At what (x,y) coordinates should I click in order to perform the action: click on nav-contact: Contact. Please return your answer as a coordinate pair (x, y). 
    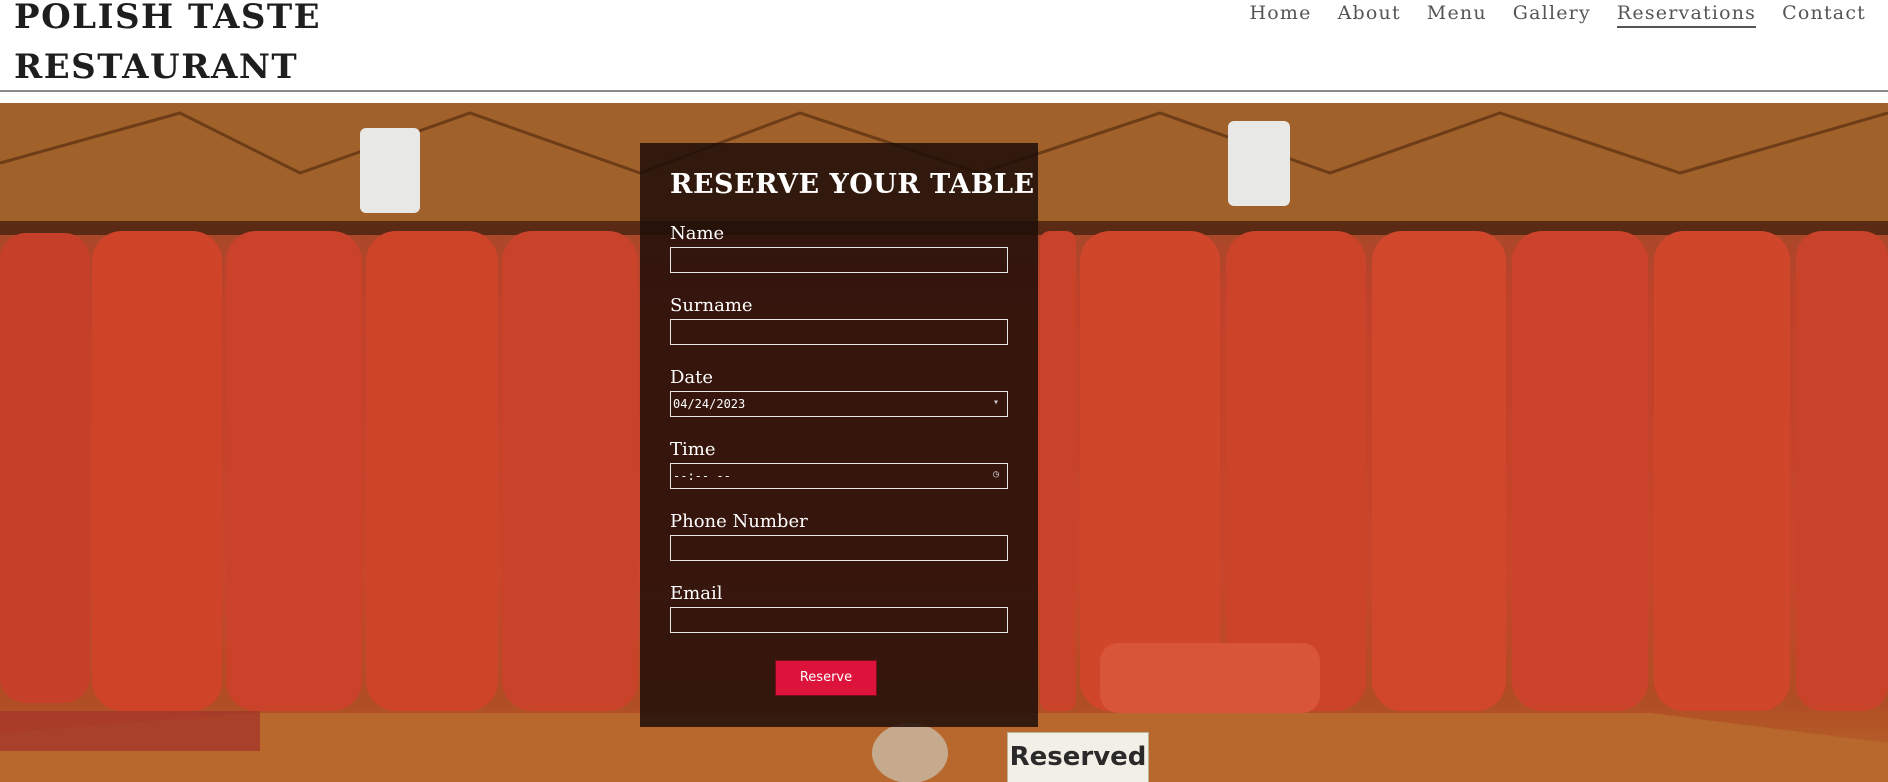
    Looking at the image, I should click on (1824, 15).